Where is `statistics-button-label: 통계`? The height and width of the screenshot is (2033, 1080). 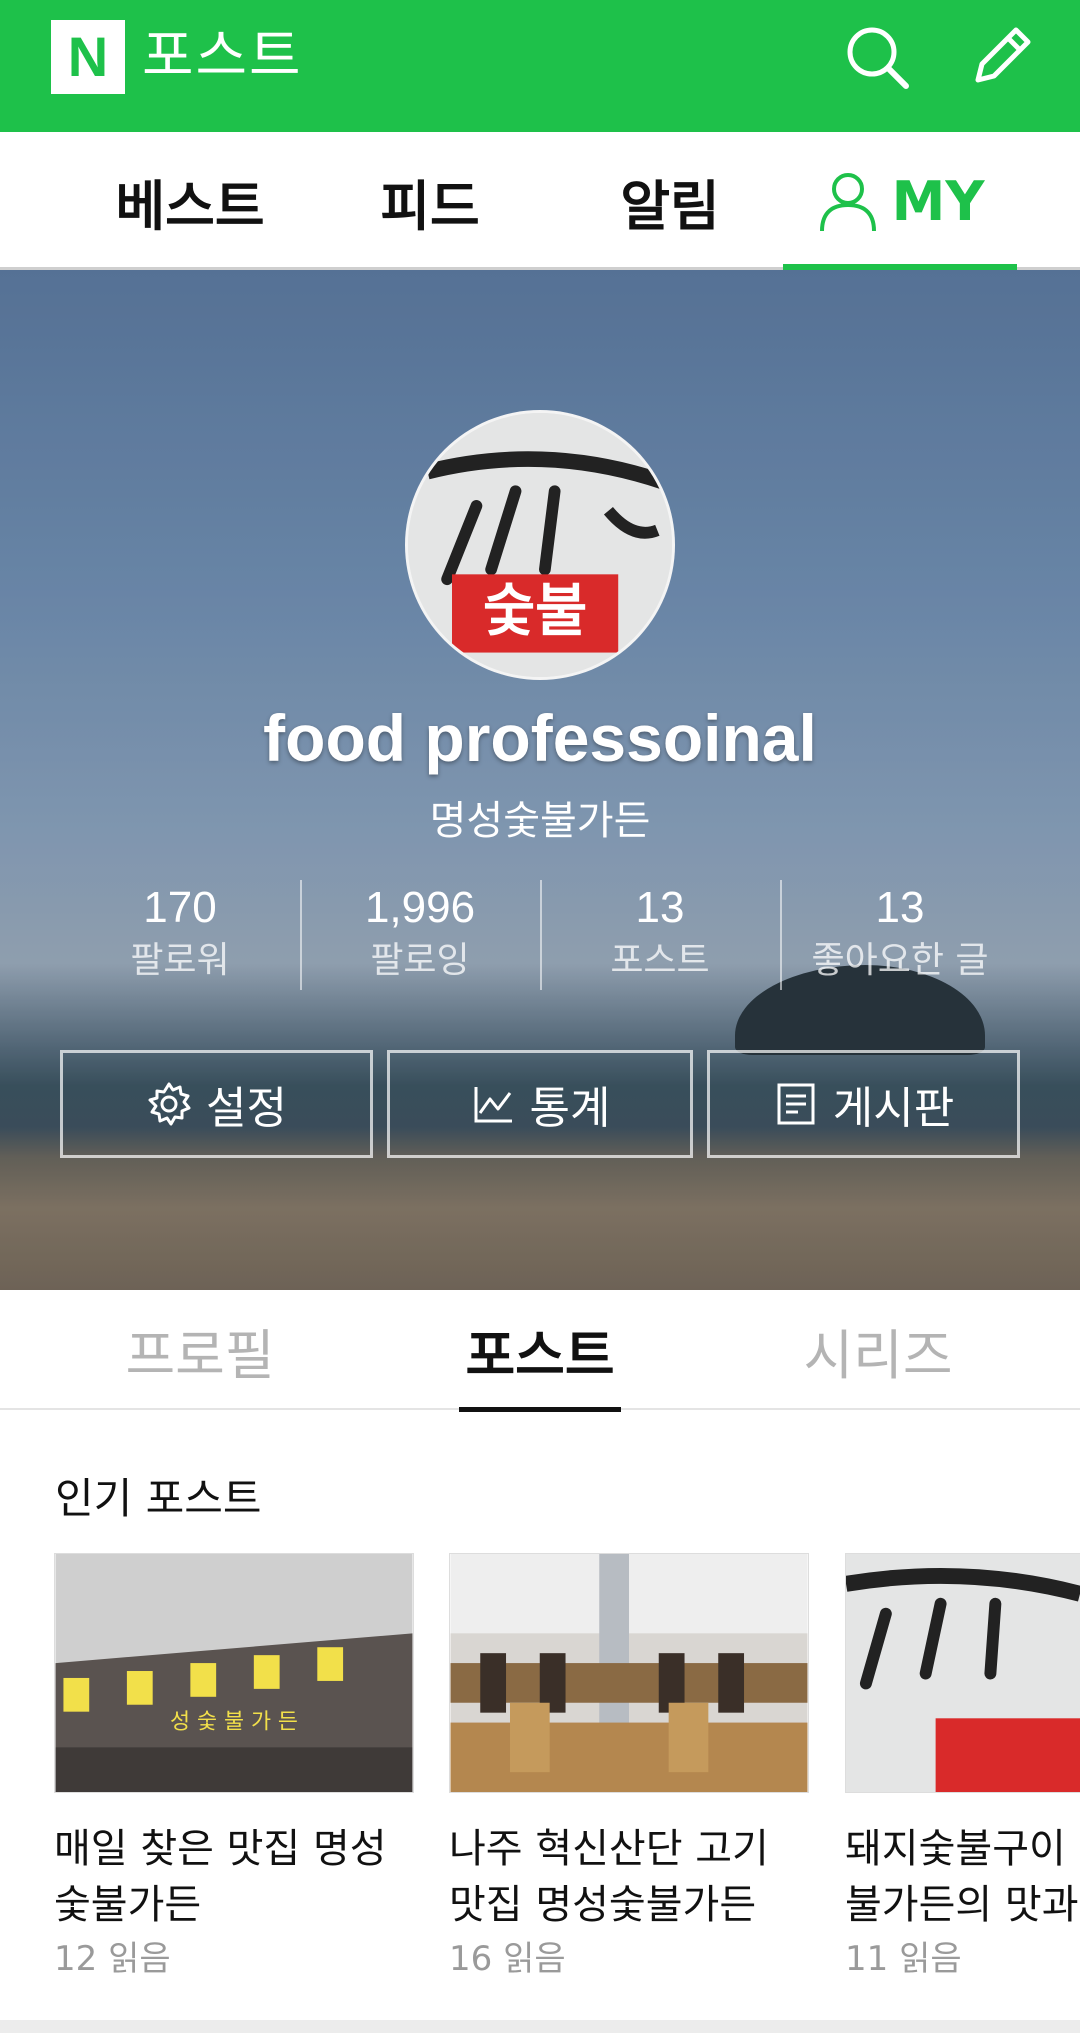 statistics-button-label: 통계 is located at coordinates (570, 1108).